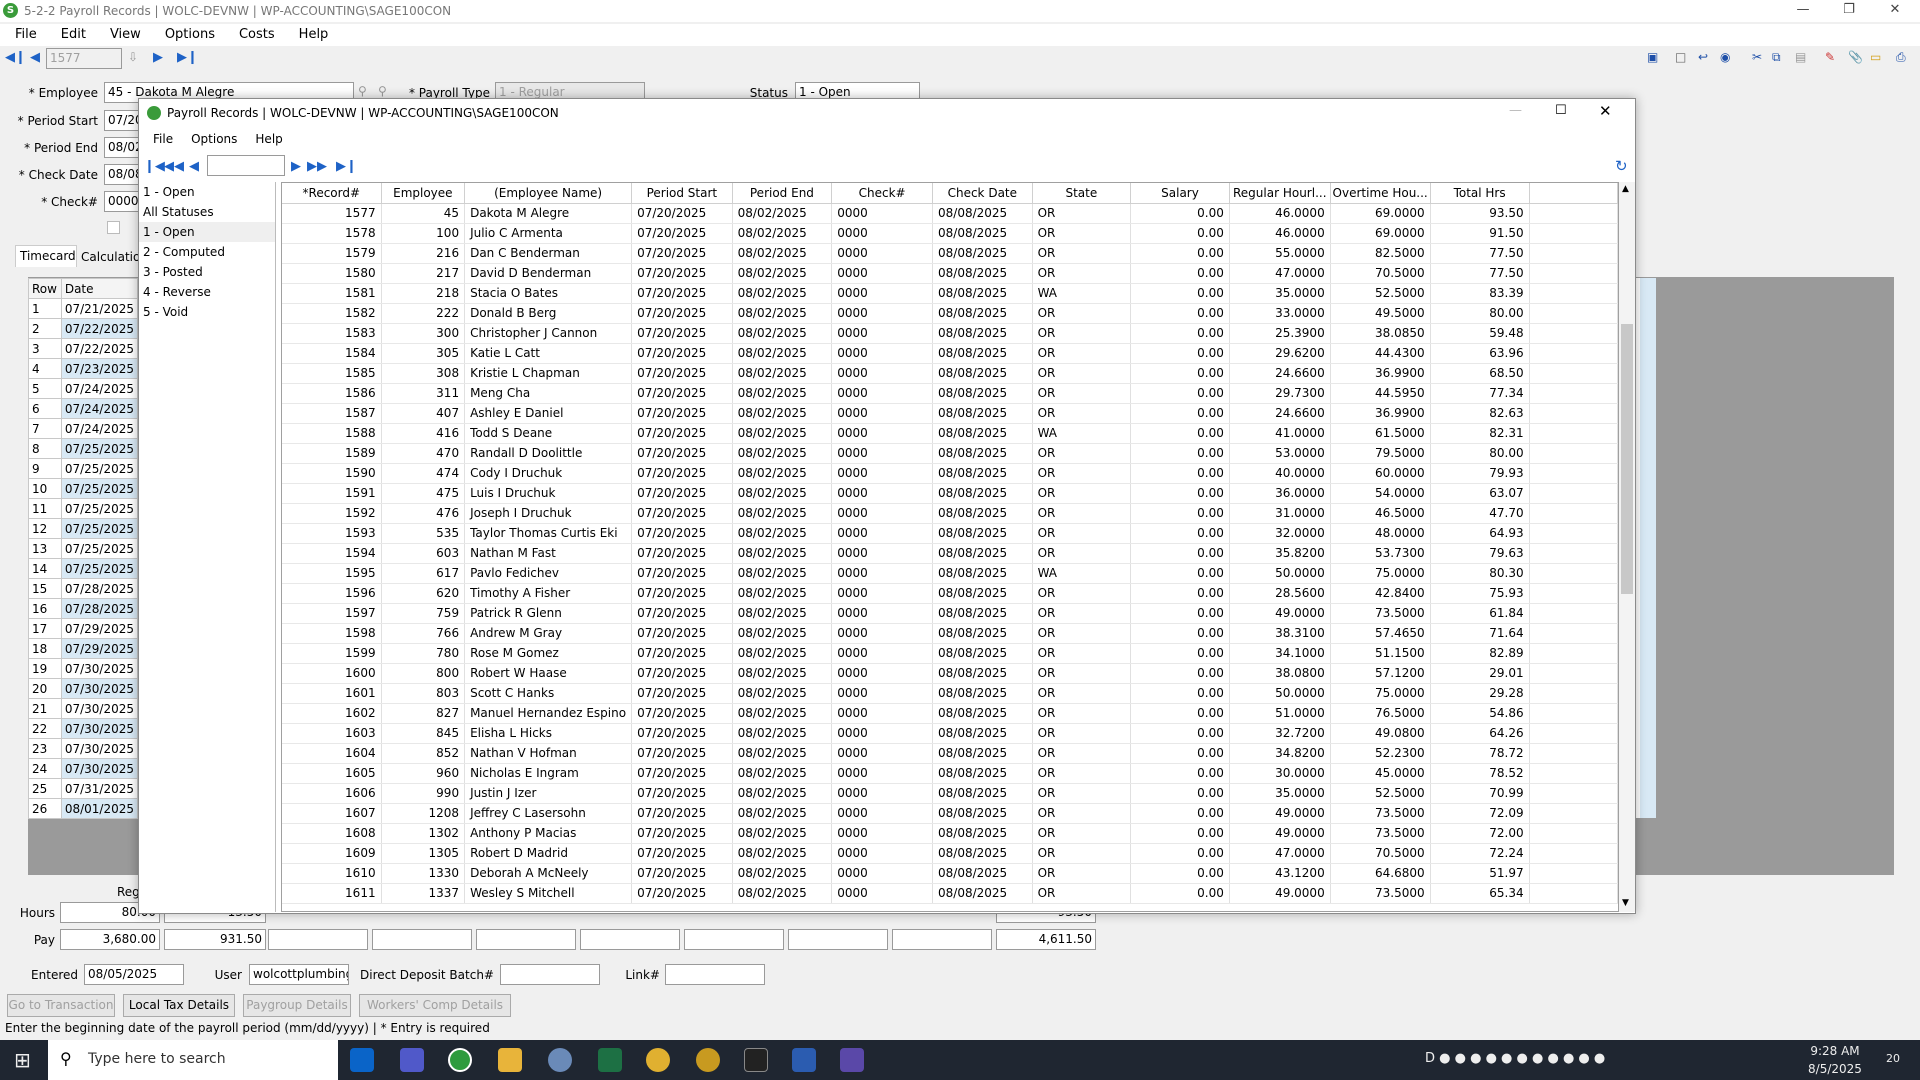 This screenshot has width=1920, height=1080. What do you see at coordinates (1561, 110) in the screenshot?
I see `dialog-maximize-button: ☐` at bounding box center [1561, 110].